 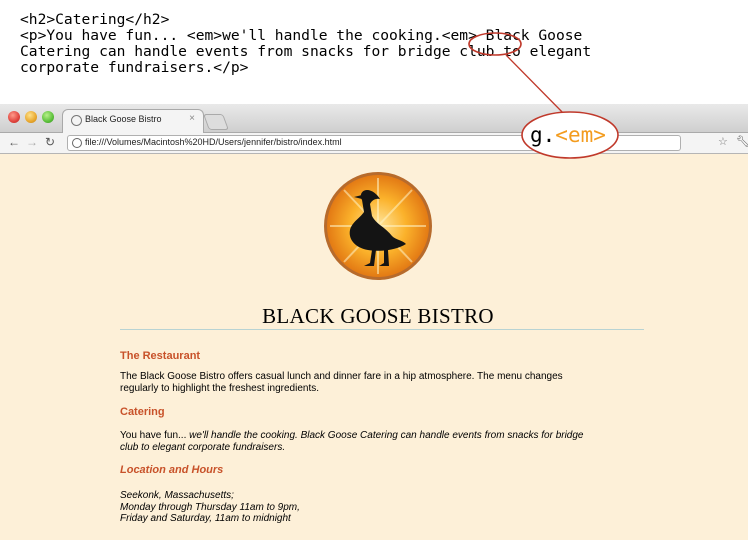 What do you see at coordinates (203, 447) in the screenshot?
I see `catering-em-text-2: club to elegant corporate fundraisers.` at bounding box center [203, 447].